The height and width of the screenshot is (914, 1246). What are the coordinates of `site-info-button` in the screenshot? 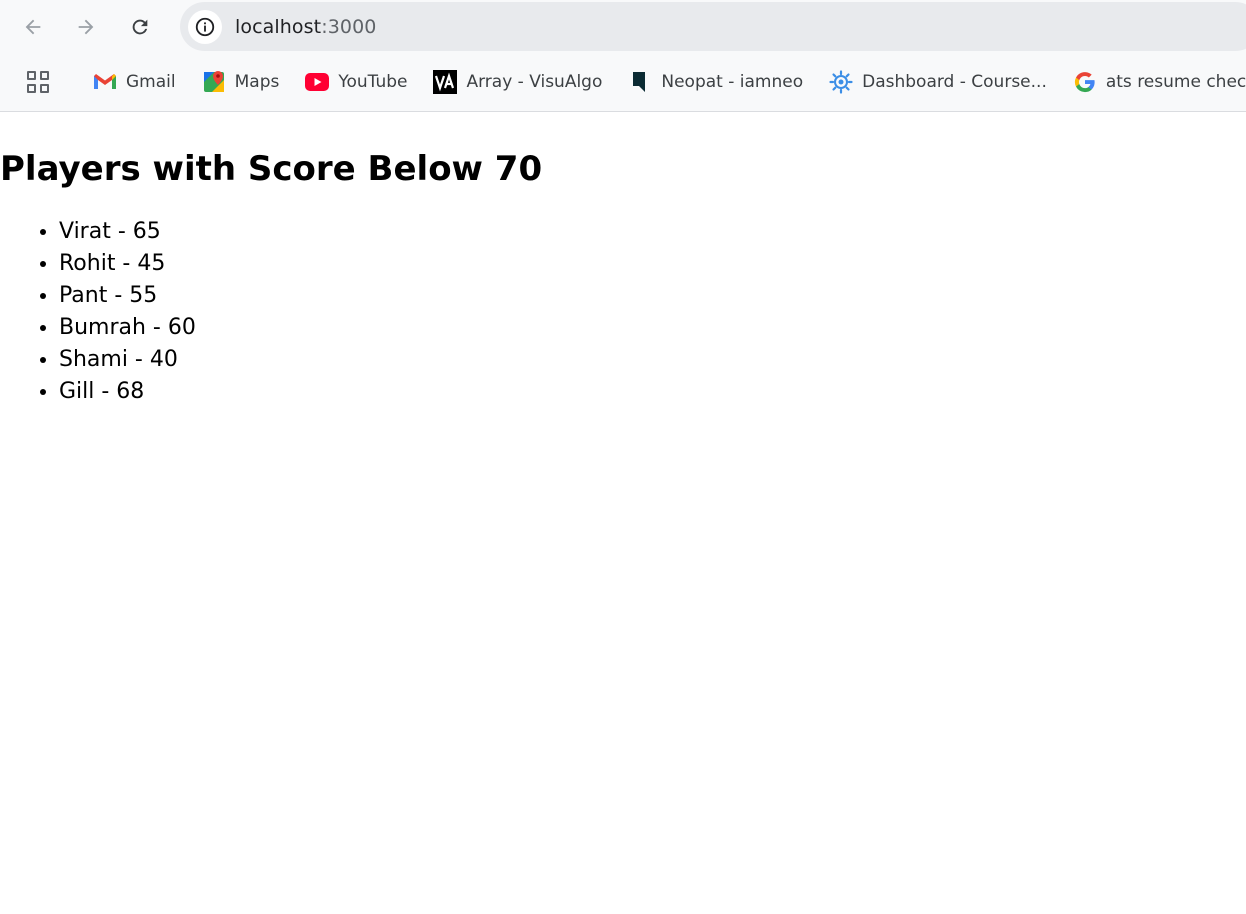 It's located at (205, 26).